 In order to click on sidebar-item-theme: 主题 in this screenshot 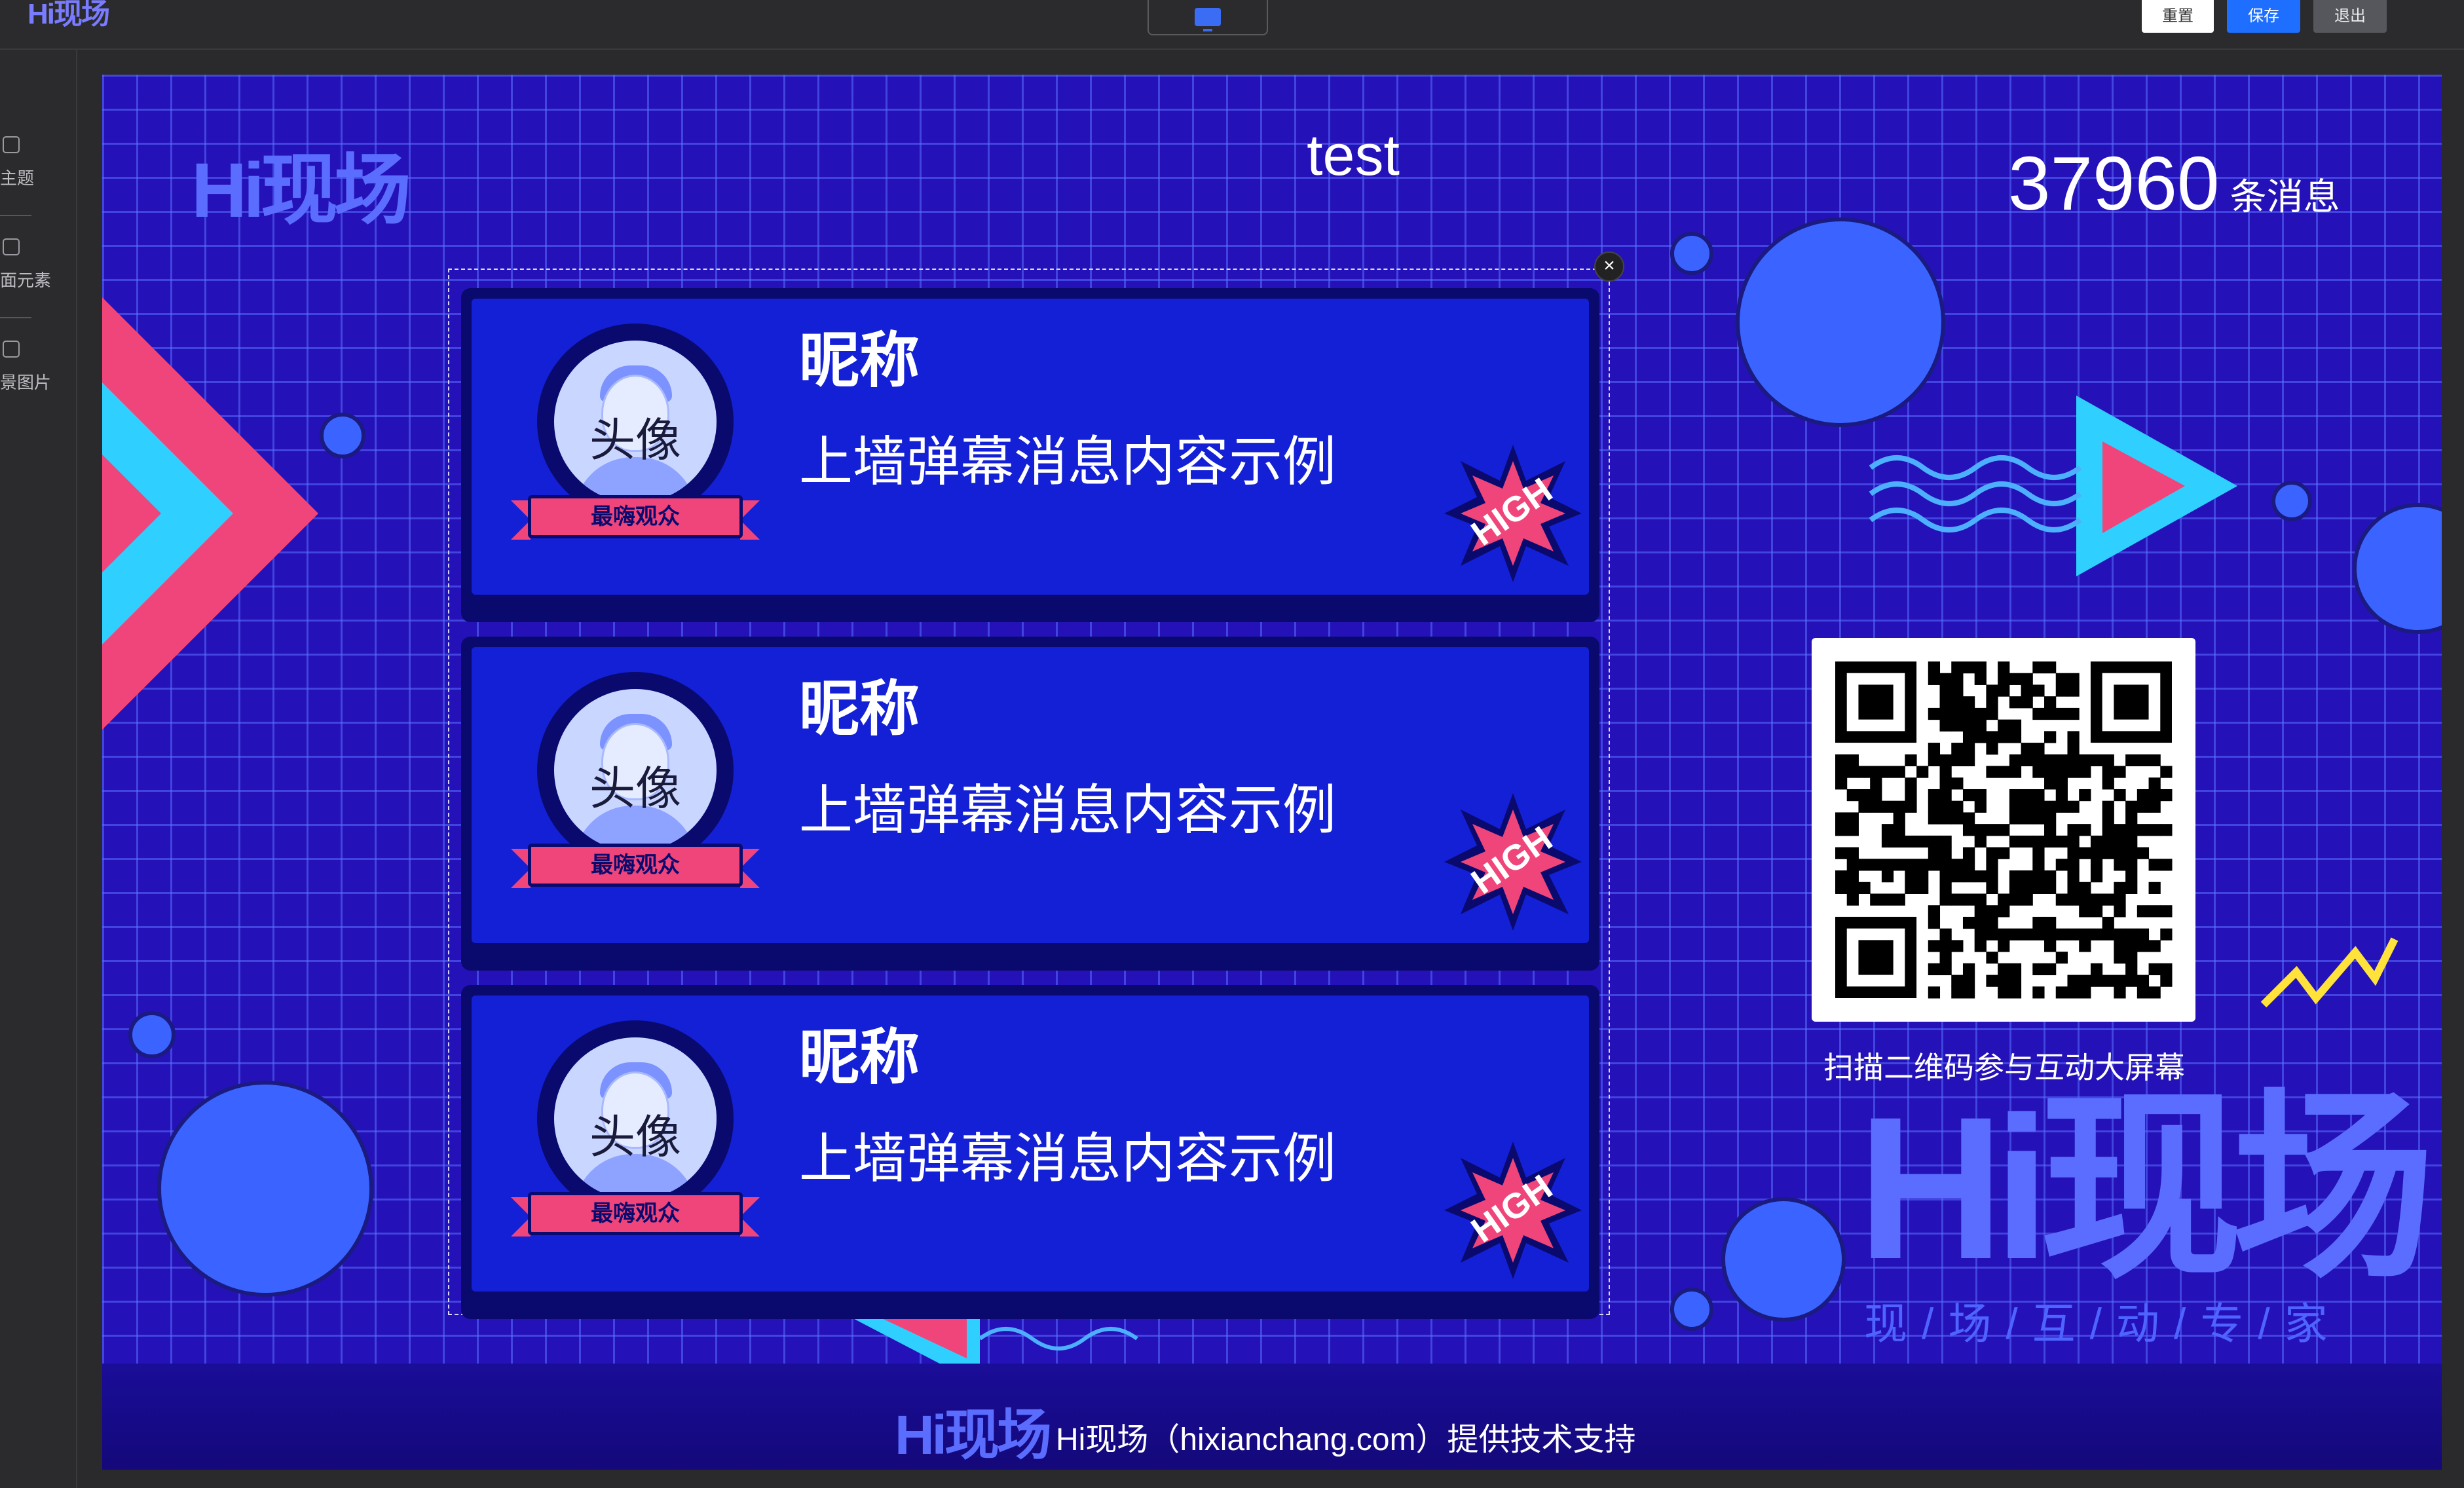, I will do `click(38, 165)`.